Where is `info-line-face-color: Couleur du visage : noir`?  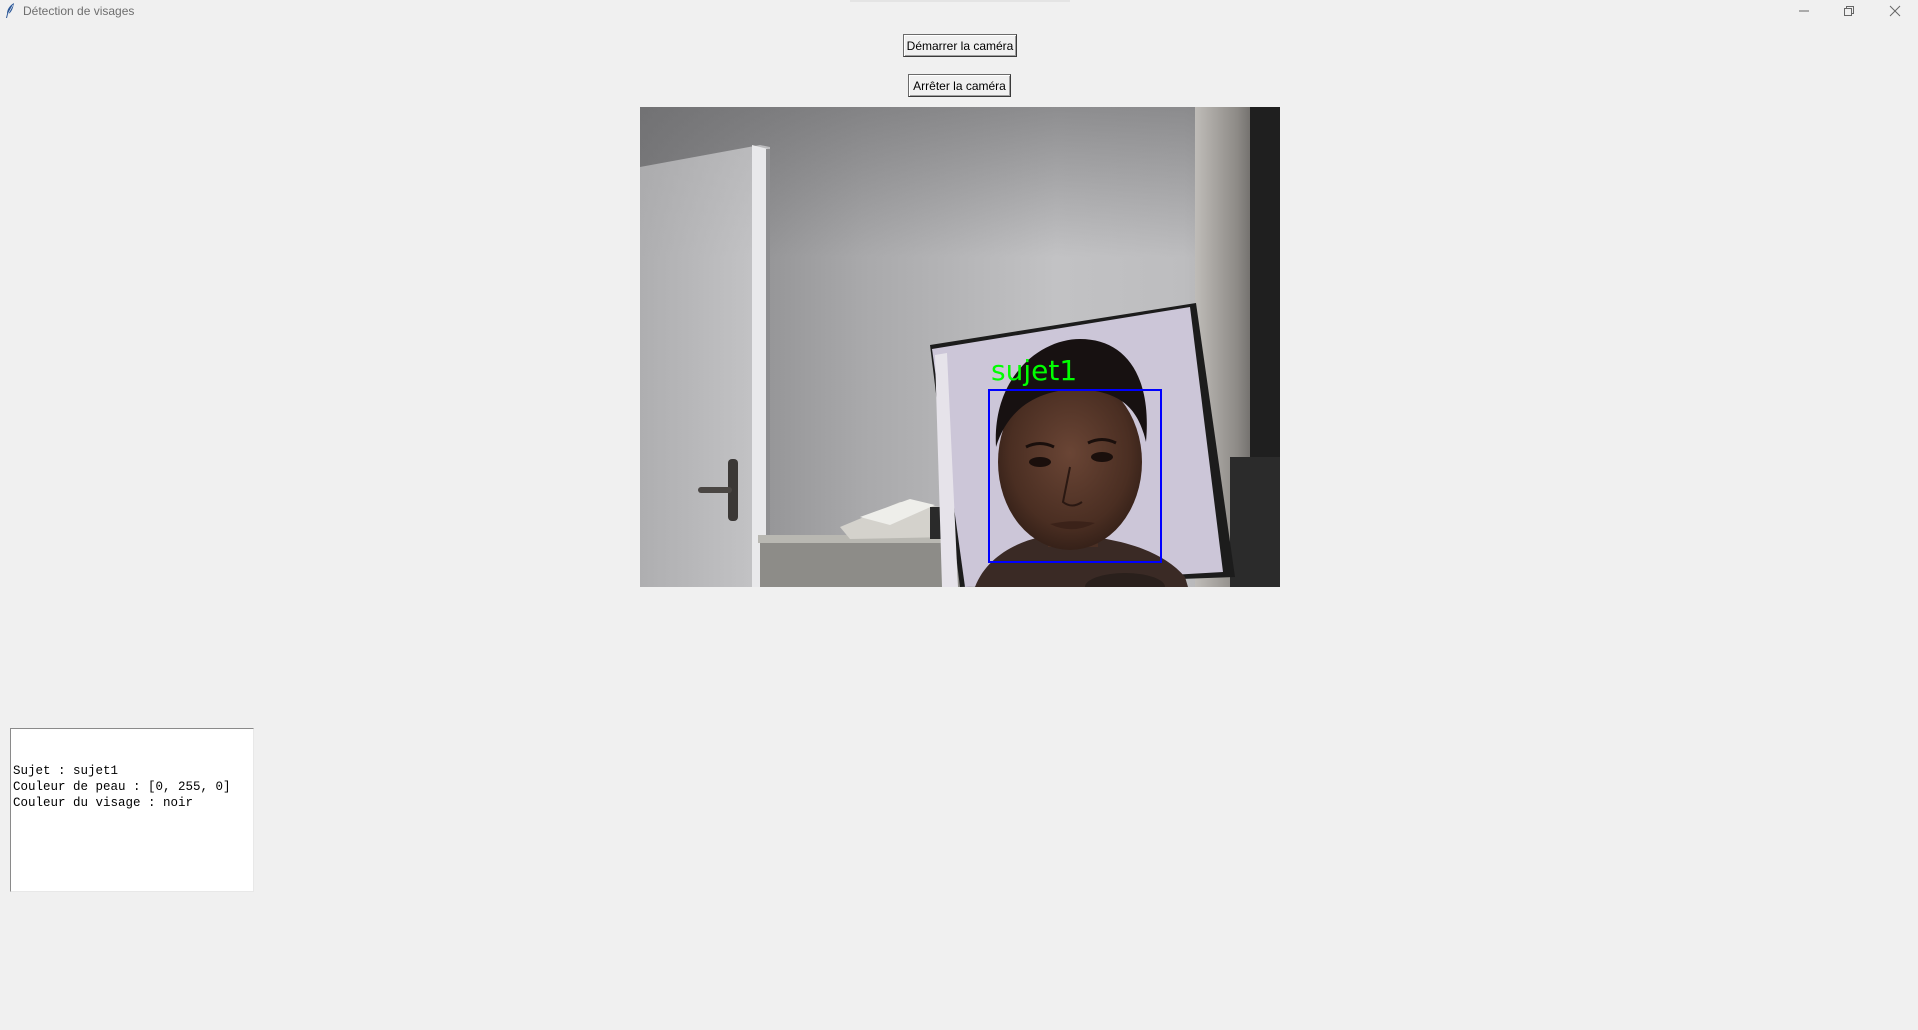 info-line-face-color: Couleur du visage : noir is located at coordinates (103, 803).